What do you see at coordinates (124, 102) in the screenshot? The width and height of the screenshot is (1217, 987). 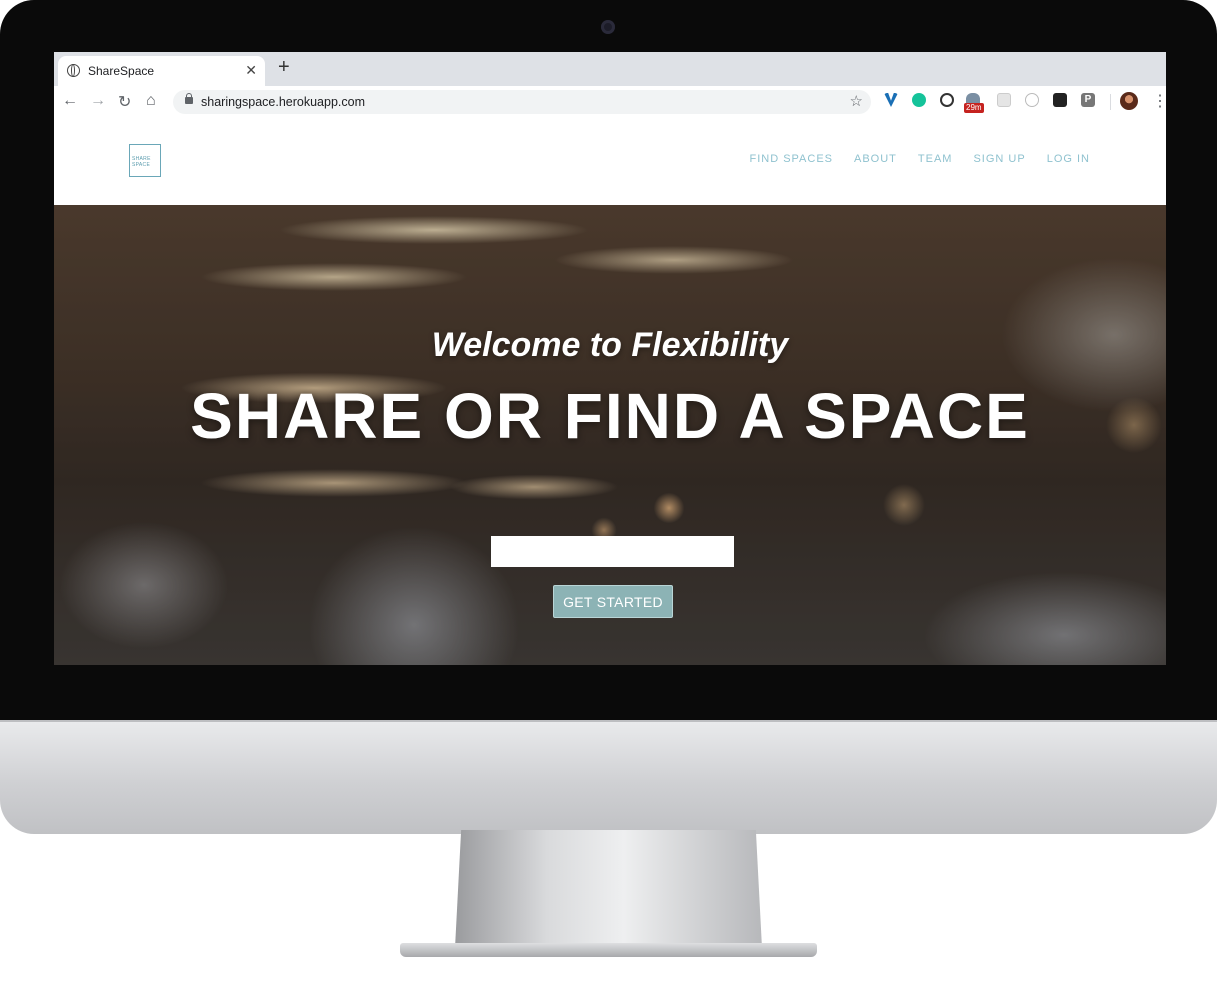 I see `reload-button: ↻` at bounding box center [124, 102].